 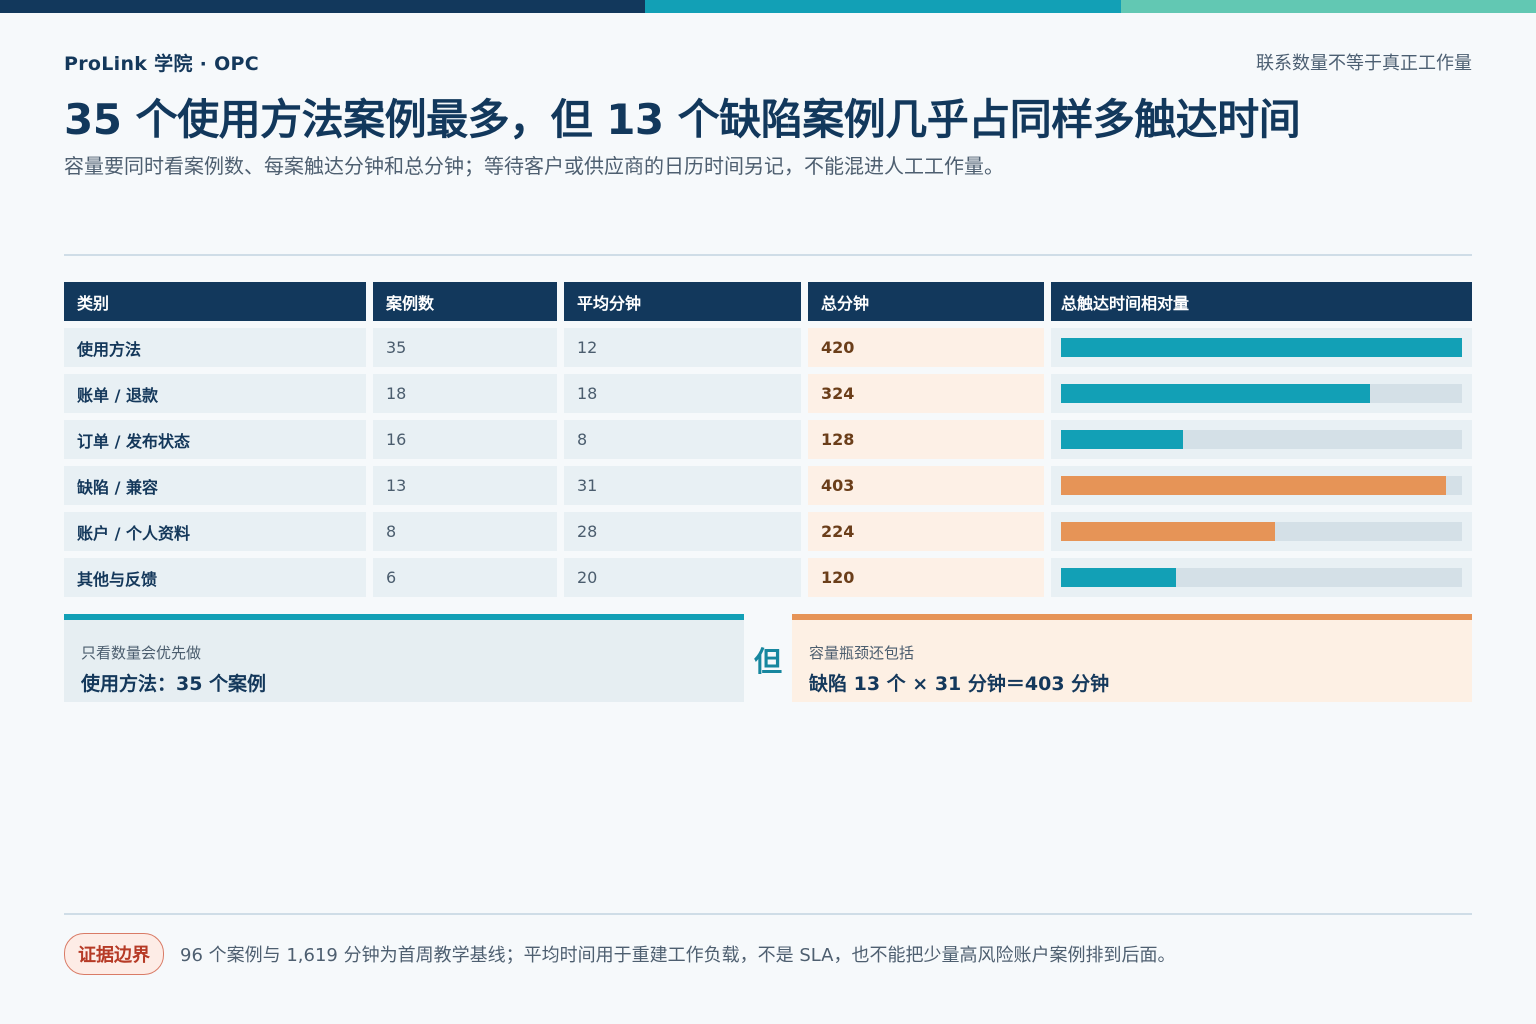 I want to click on table-row: 使用方法 35 12 420, so click(x=768, y=347).